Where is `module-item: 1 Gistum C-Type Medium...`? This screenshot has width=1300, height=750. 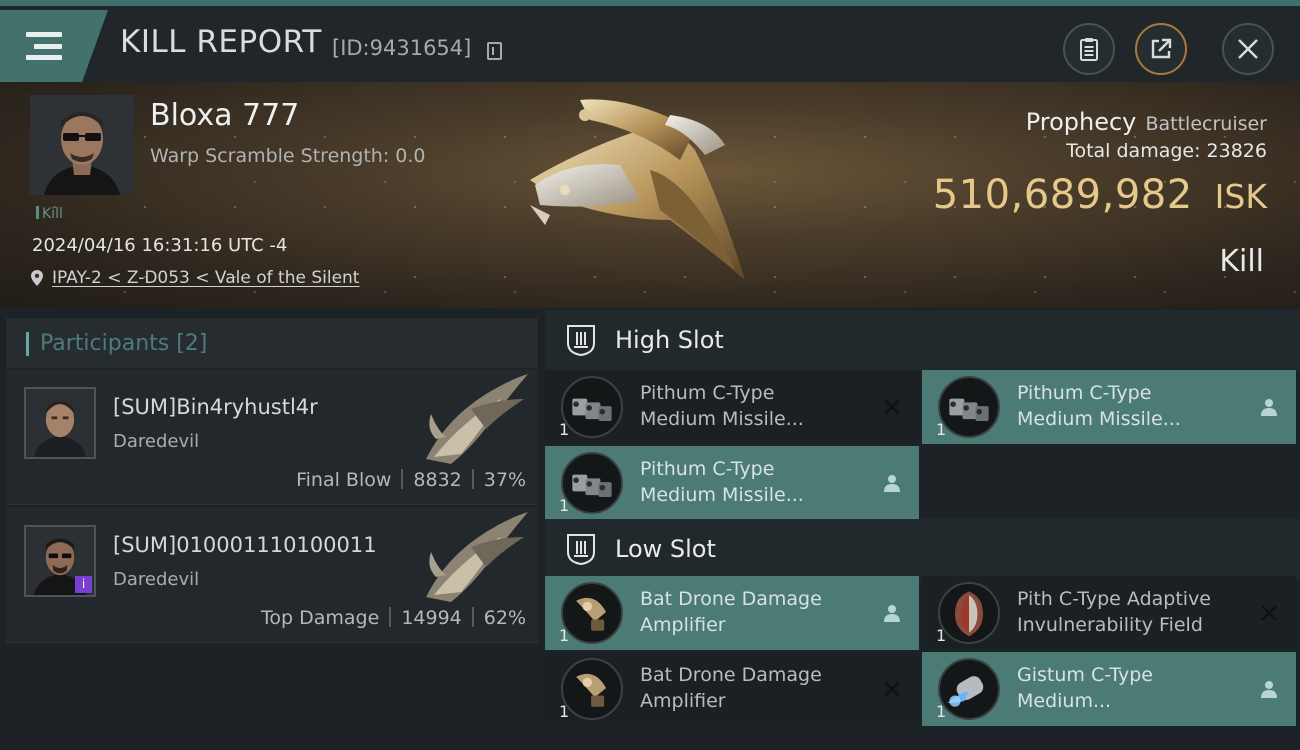
module-item: 1 Gistum C-Type Medium... is located at coordinates (1109, 689).